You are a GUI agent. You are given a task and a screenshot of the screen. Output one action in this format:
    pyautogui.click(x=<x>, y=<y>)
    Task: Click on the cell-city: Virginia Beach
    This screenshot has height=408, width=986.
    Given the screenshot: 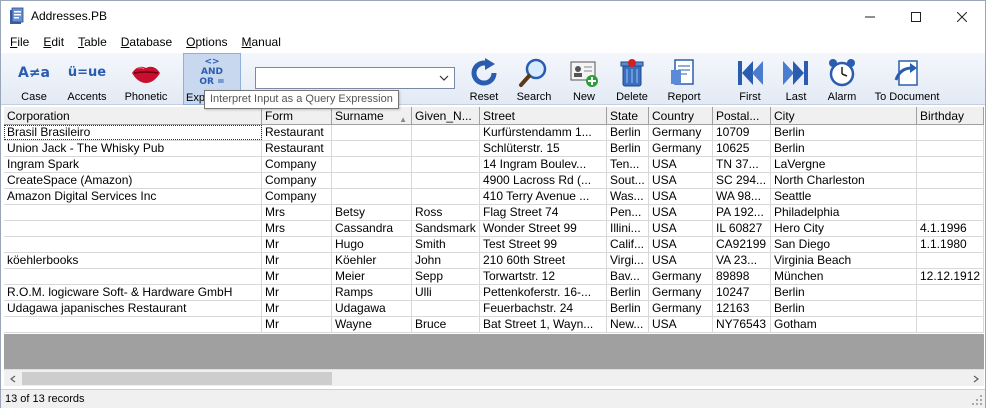 What is the action you would take?
    pyautogui.click(x=844, y=260)
    